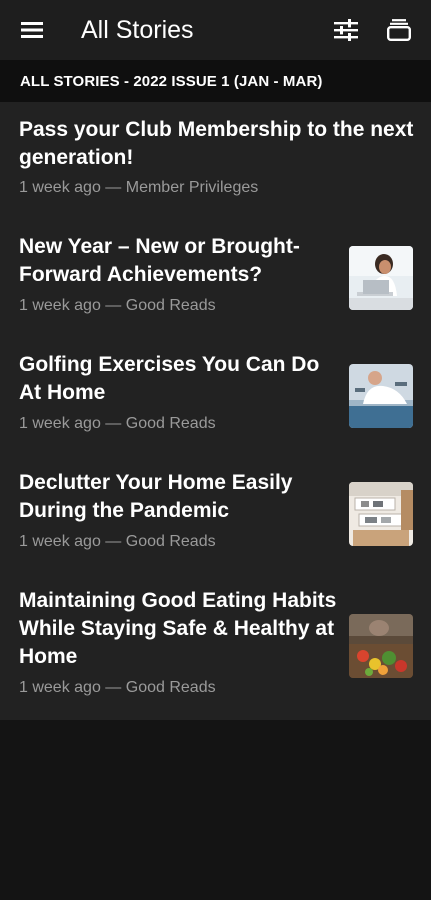 This screenshot has width=431, height=900. I want to click on stacked-cards-icon, so click(399, 30).